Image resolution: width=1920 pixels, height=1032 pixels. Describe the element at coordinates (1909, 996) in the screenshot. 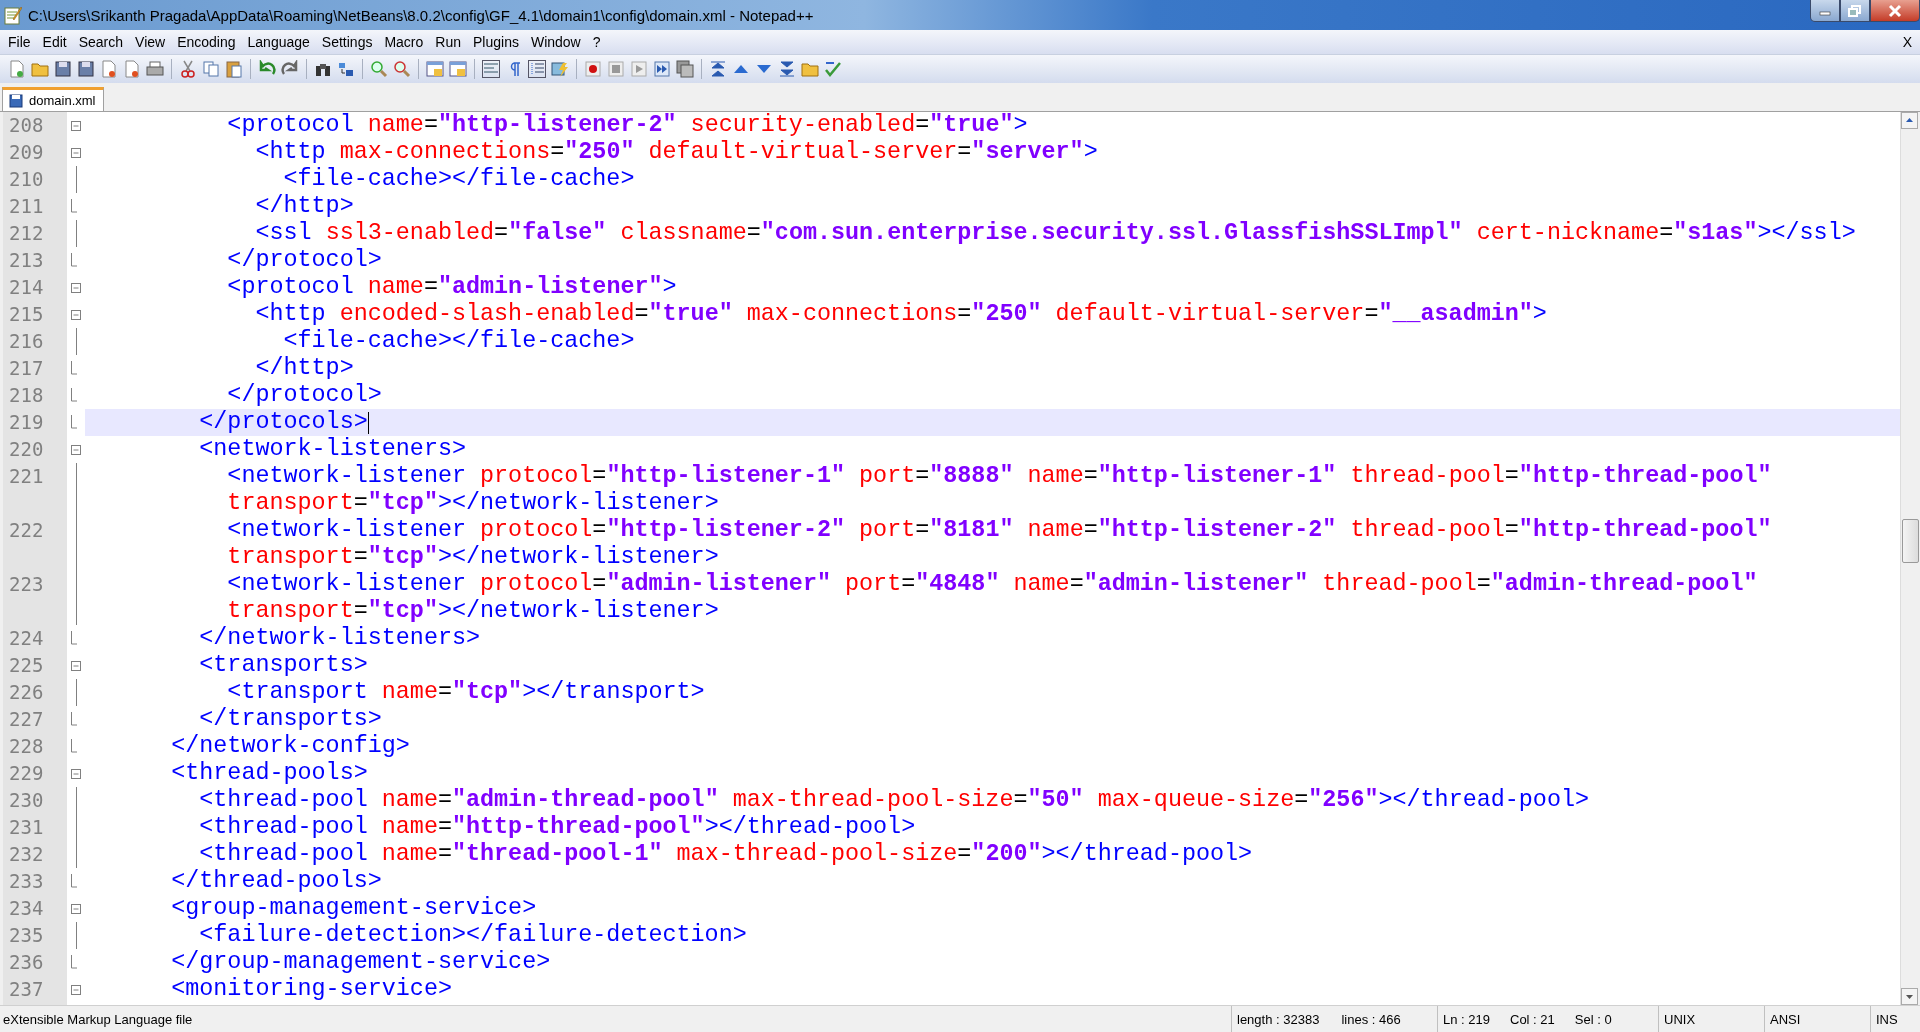

I see `scroll-down-button` at that location.